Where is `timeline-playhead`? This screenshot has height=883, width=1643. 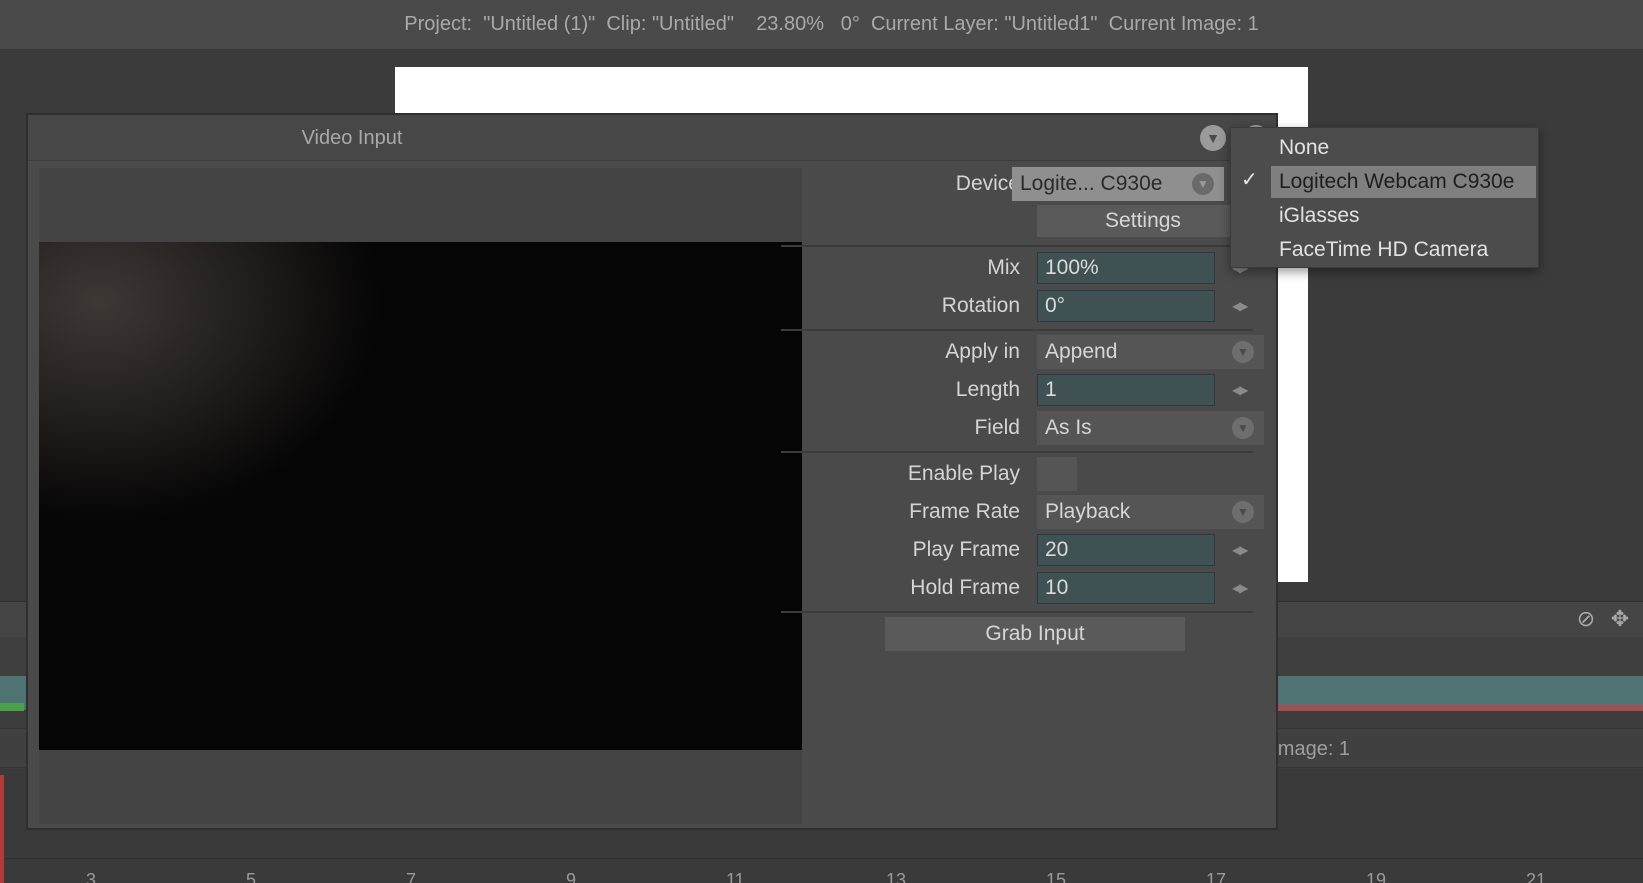
timeline-playhead is located at coordinates (2, 829).